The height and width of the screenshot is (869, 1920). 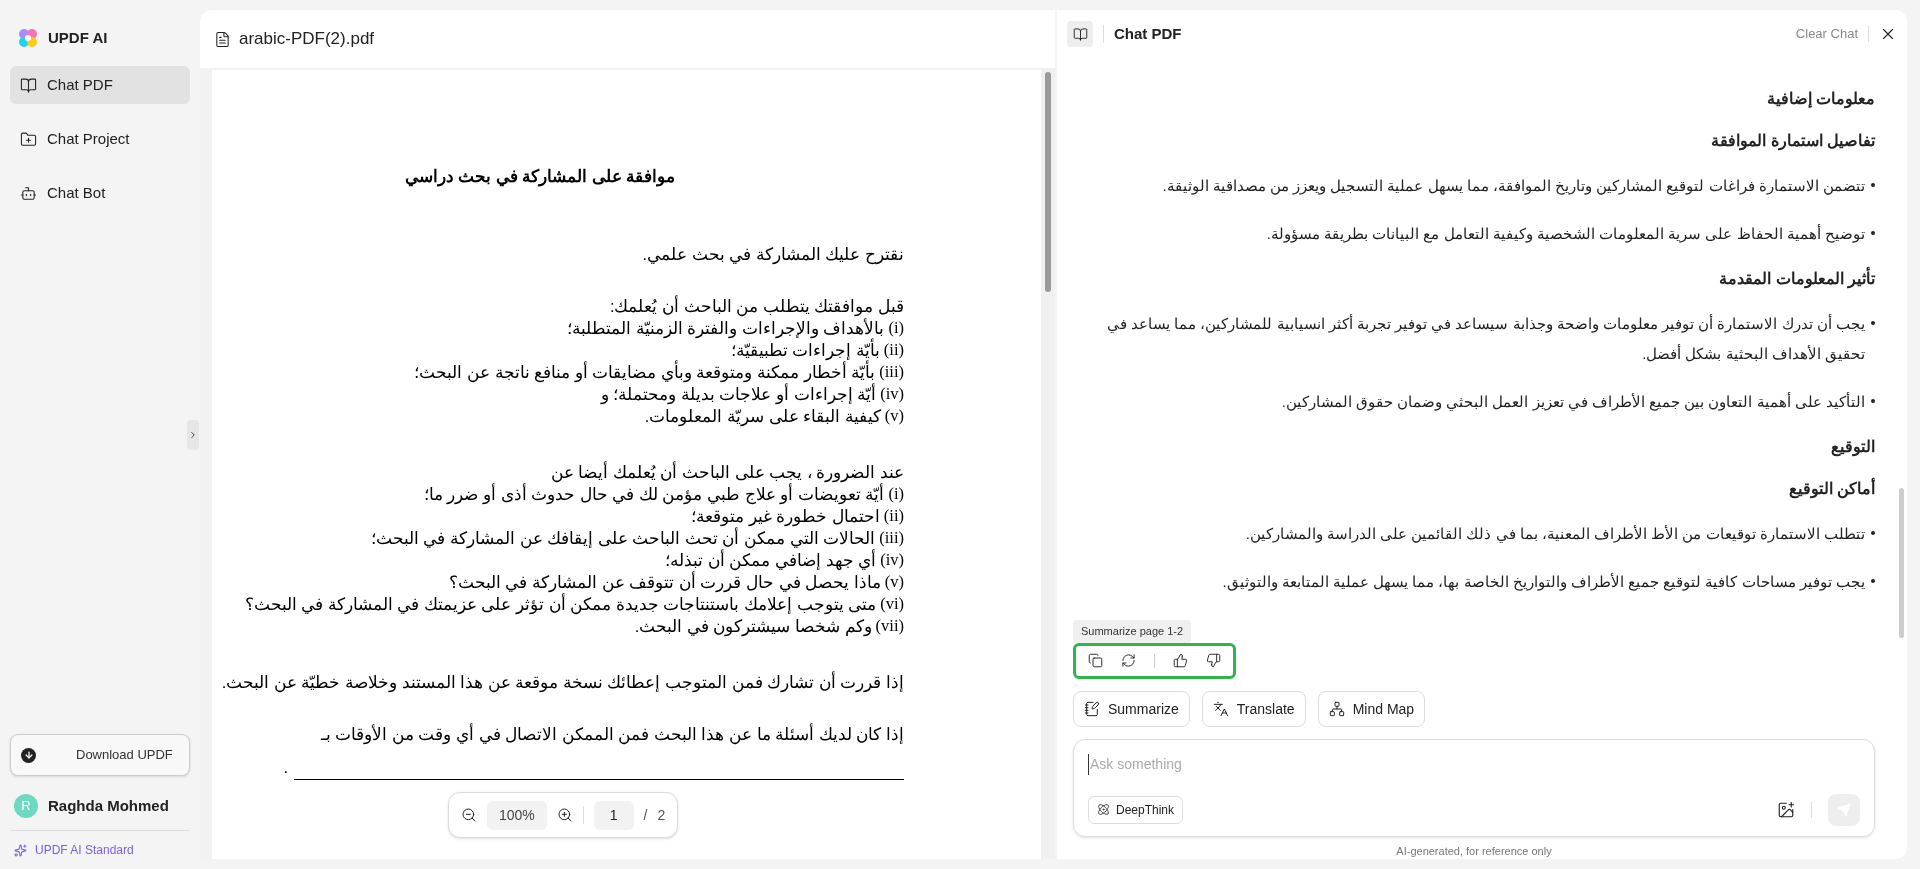 I want to click on panel-title: Chat PDF, so click(x=1148, y=33).